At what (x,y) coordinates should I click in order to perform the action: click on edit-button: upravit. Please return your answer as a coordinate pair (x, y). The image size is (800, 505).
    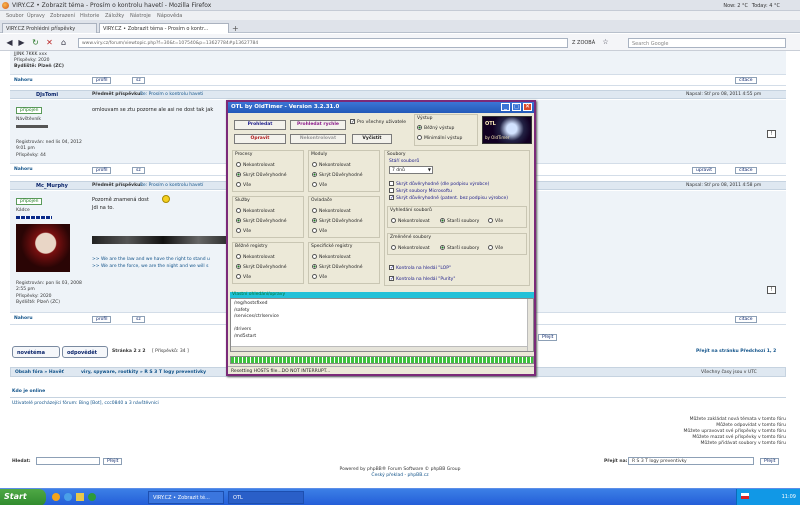
    Looking at the image, I should click on (704, 170).